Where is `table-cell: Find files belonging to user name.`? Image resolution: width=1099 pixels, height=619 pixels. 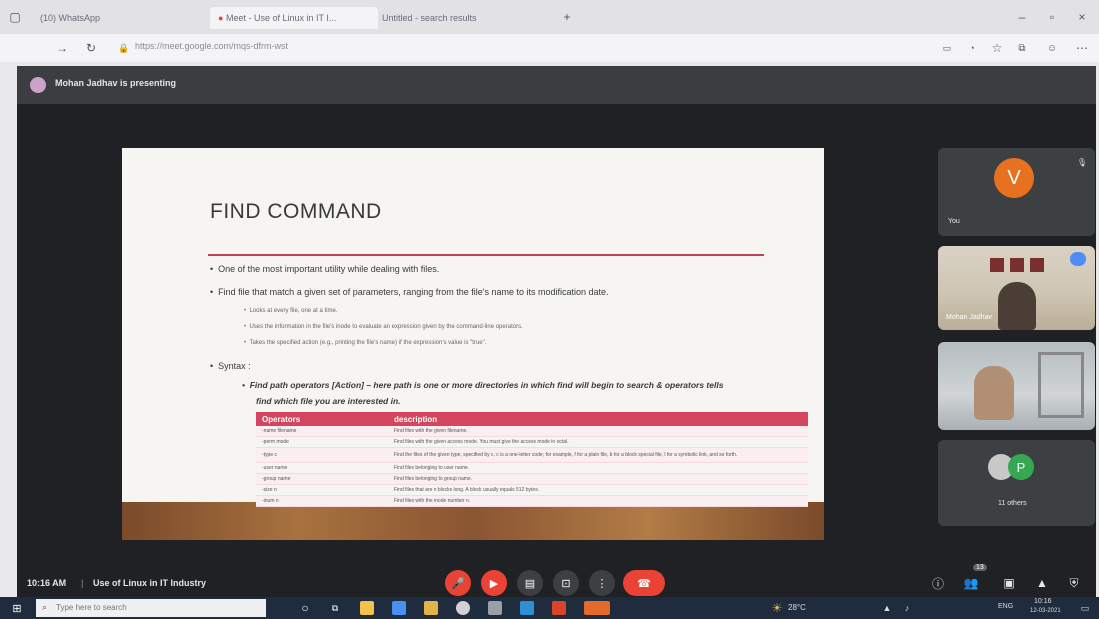 table-cell: Find files belonging to user name. is located at coordinates (598, 468).